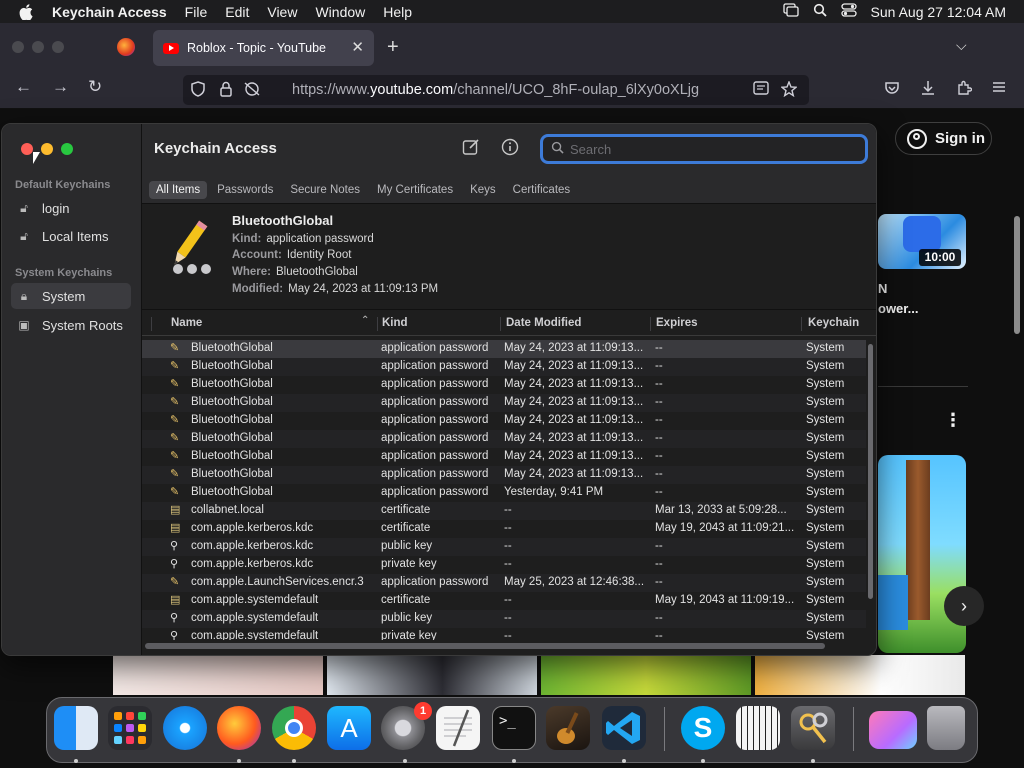  I want to click on download-icon, so click(928, 90).